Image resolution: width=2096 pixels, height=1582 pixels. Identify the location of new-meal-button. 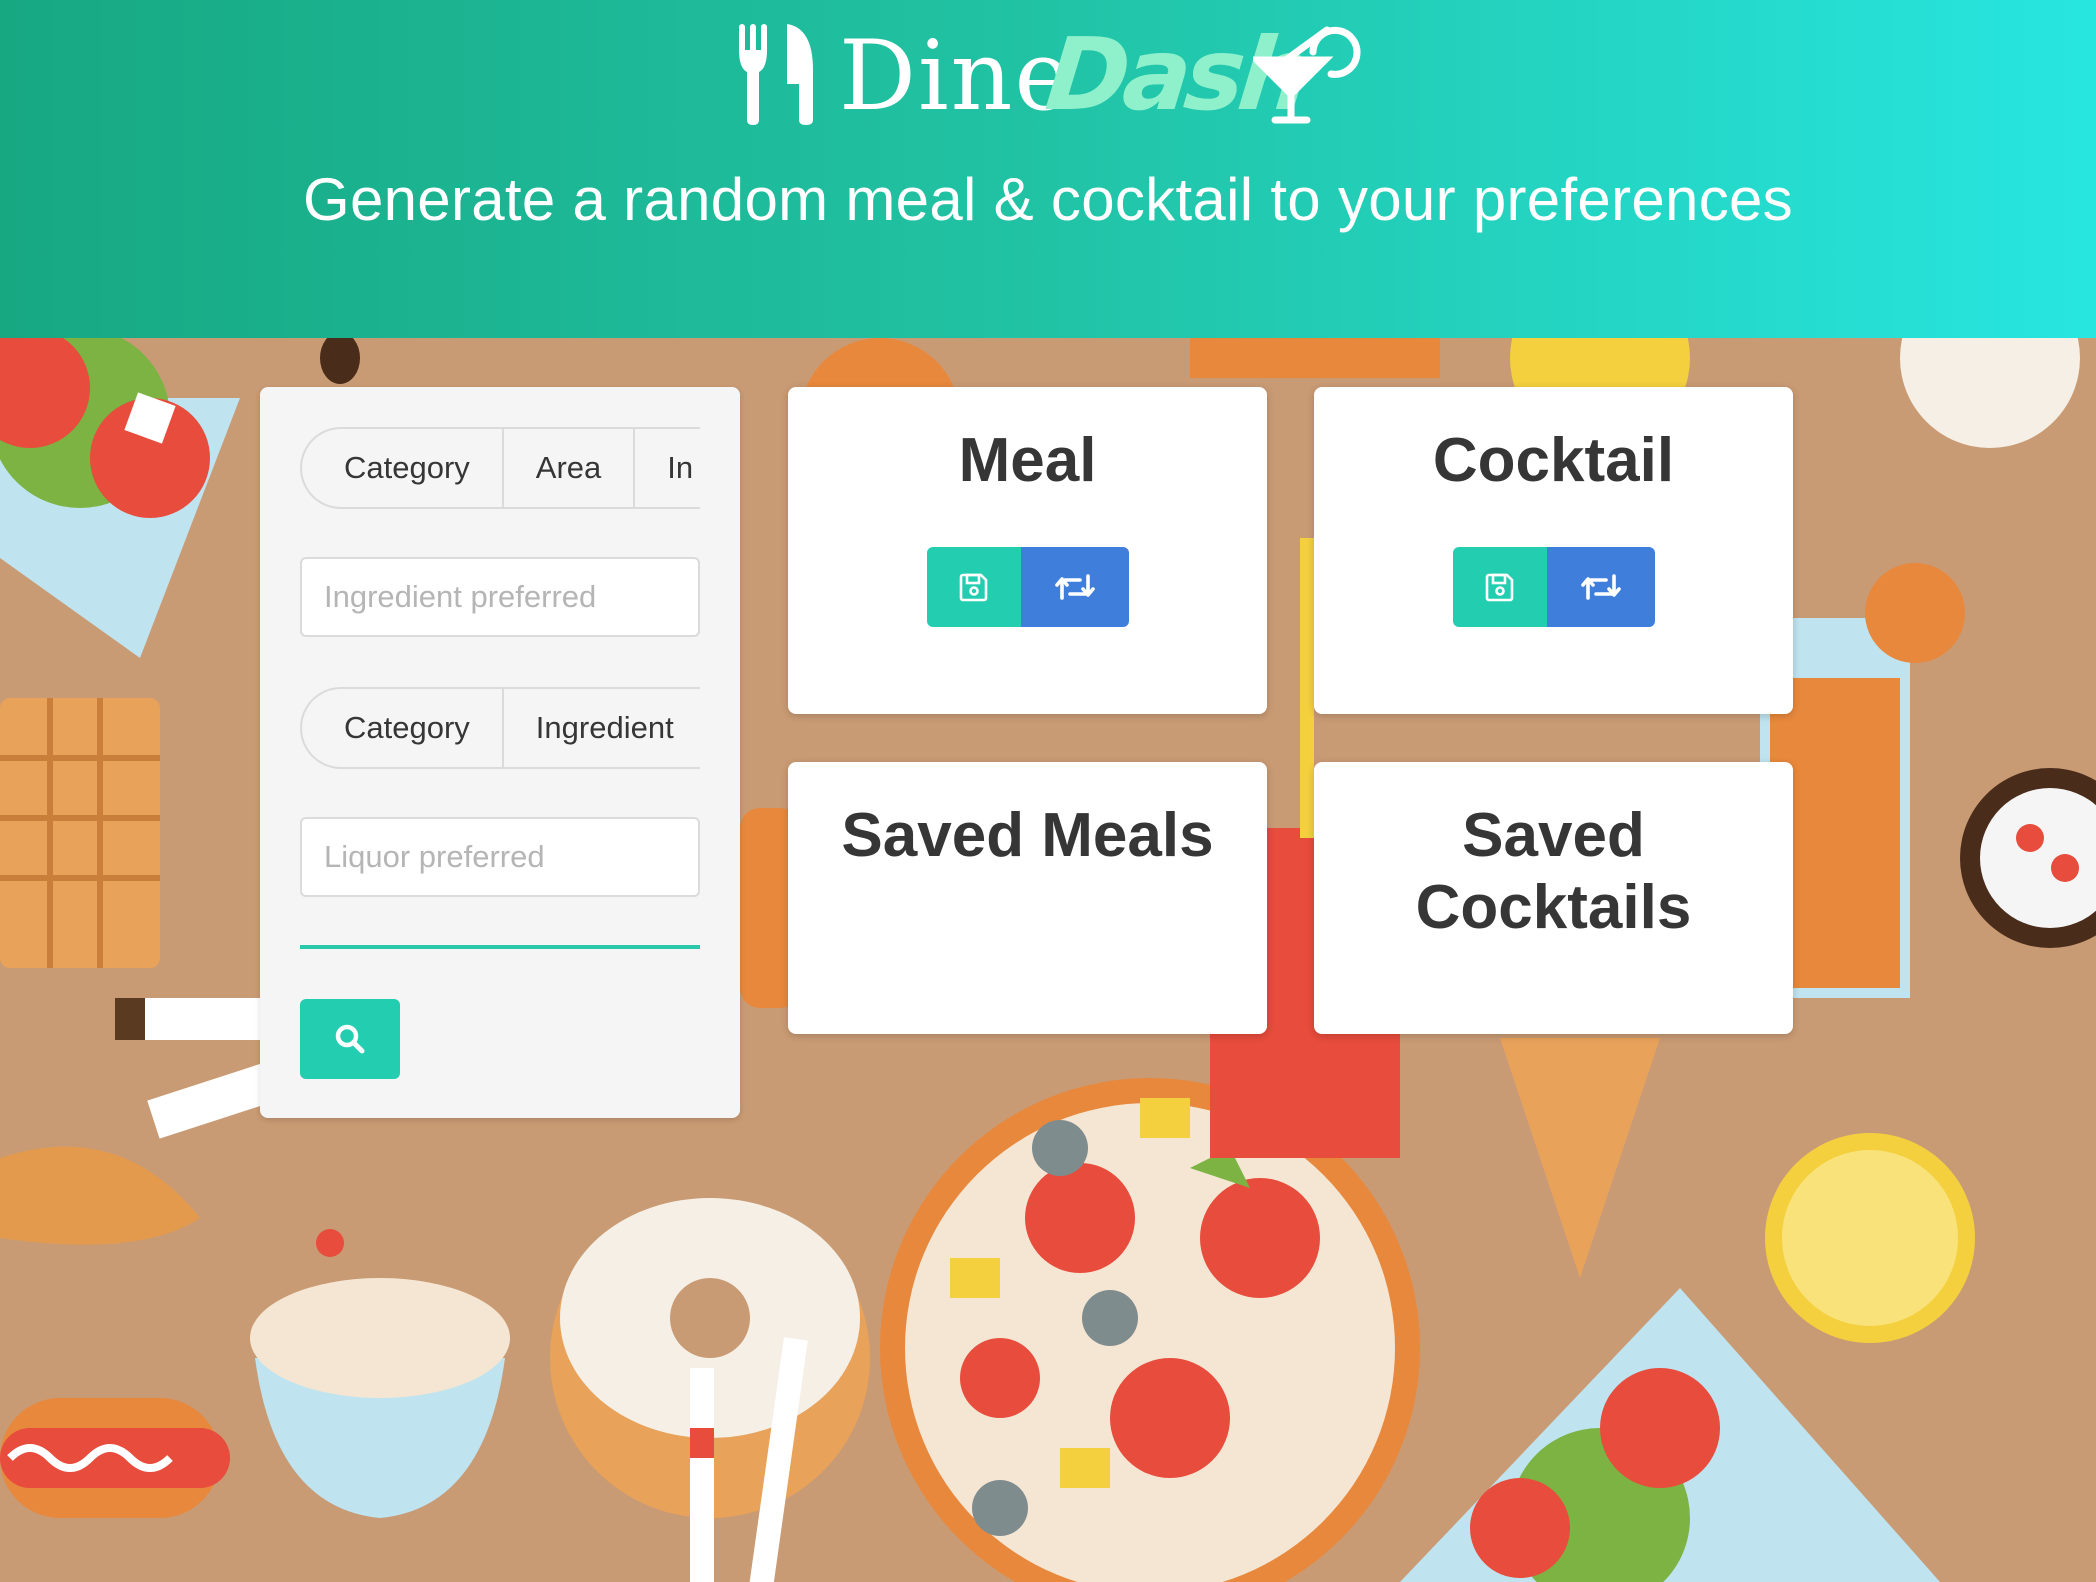
(1074, 587).